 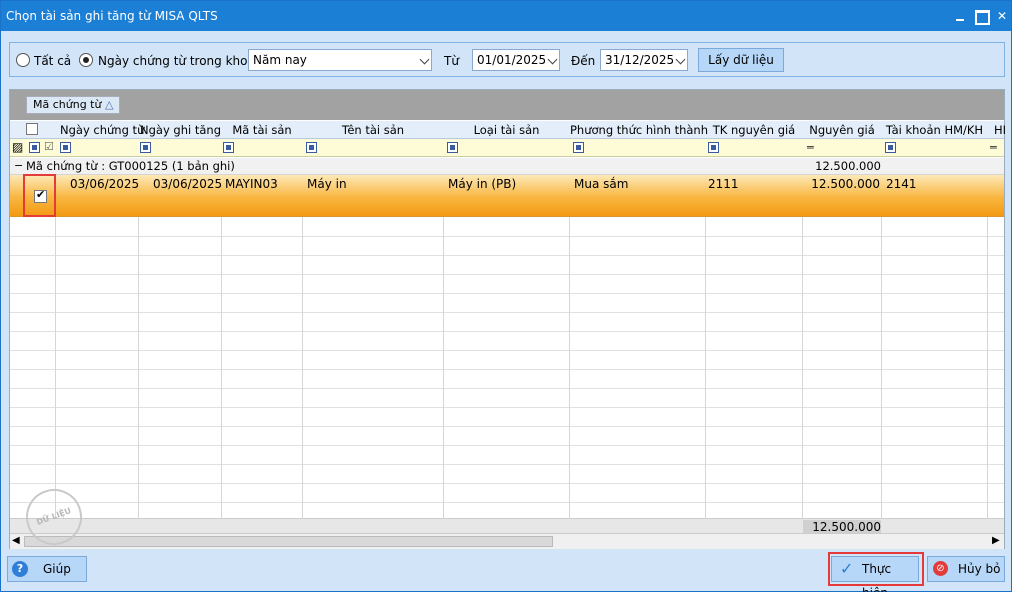 I want to click on period-select: Năm nay, so click(x=340, y=60).